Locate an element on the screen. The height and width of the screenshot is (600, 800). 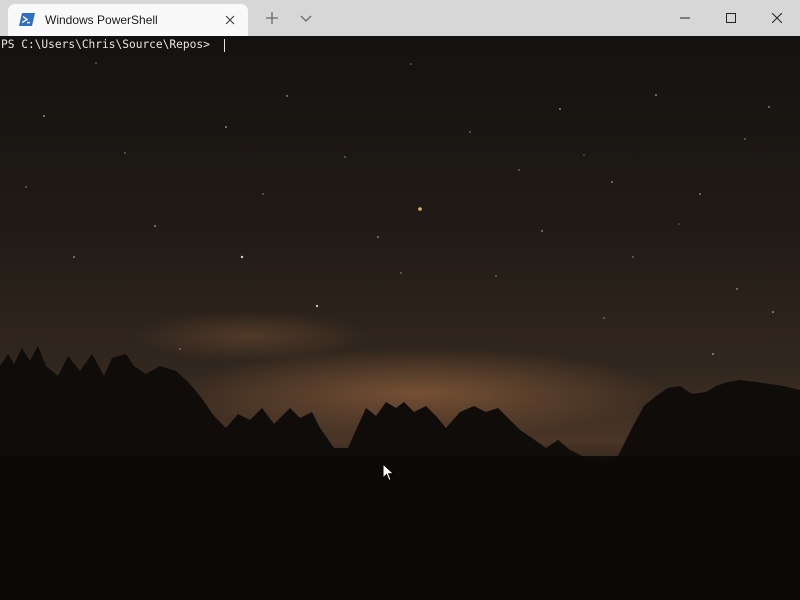
minimize-button is located at coordinates (685, 18).